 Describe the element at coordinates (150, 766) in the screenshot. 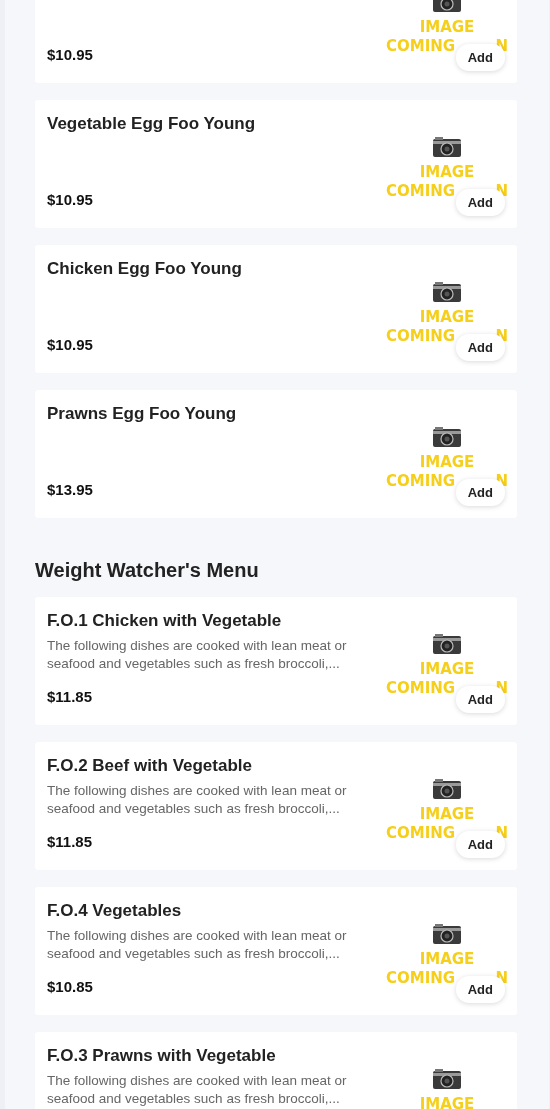

I see `dish-name: F.O.2 Beef with Vegetable` at that location.